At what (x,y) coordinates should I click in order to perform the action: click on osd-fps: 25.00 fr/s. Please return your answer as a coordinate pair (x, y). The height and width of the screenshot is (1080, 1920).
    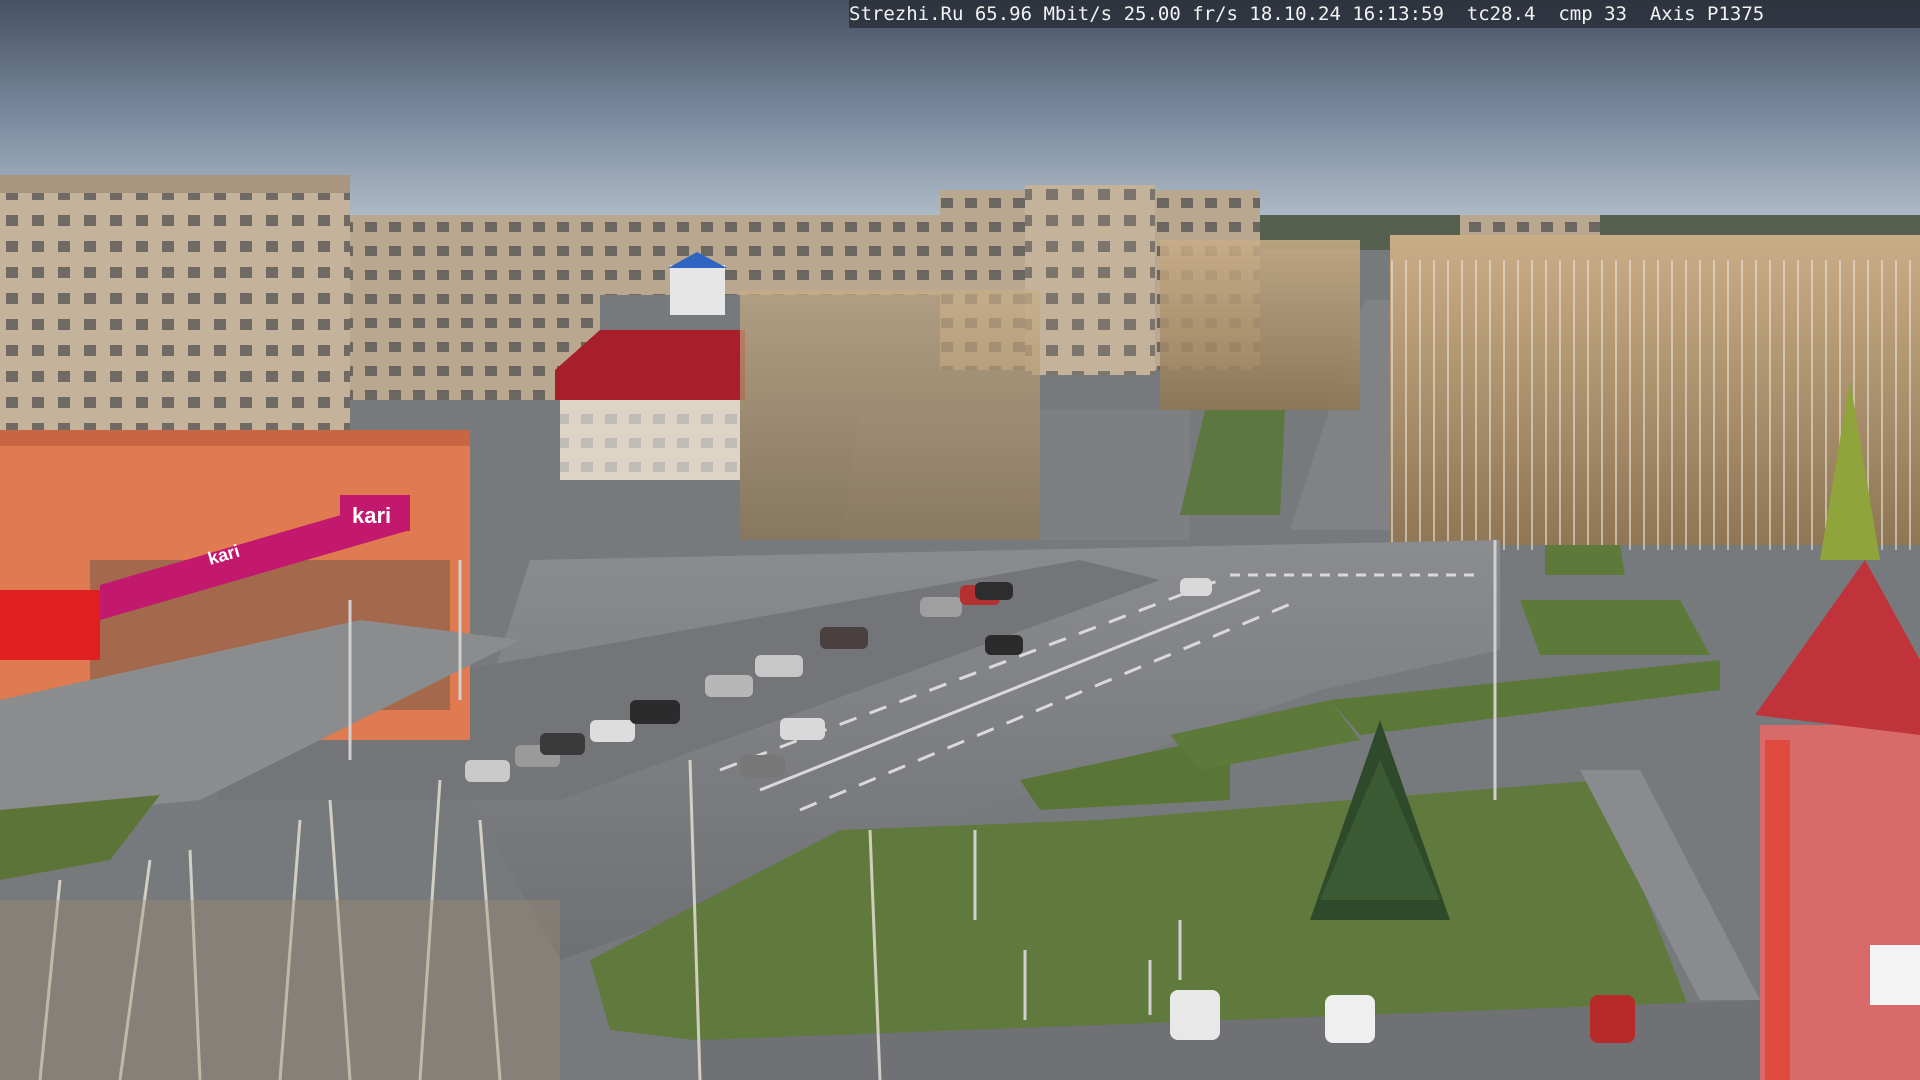
    Looking at the image, I should click on (1180, 14).